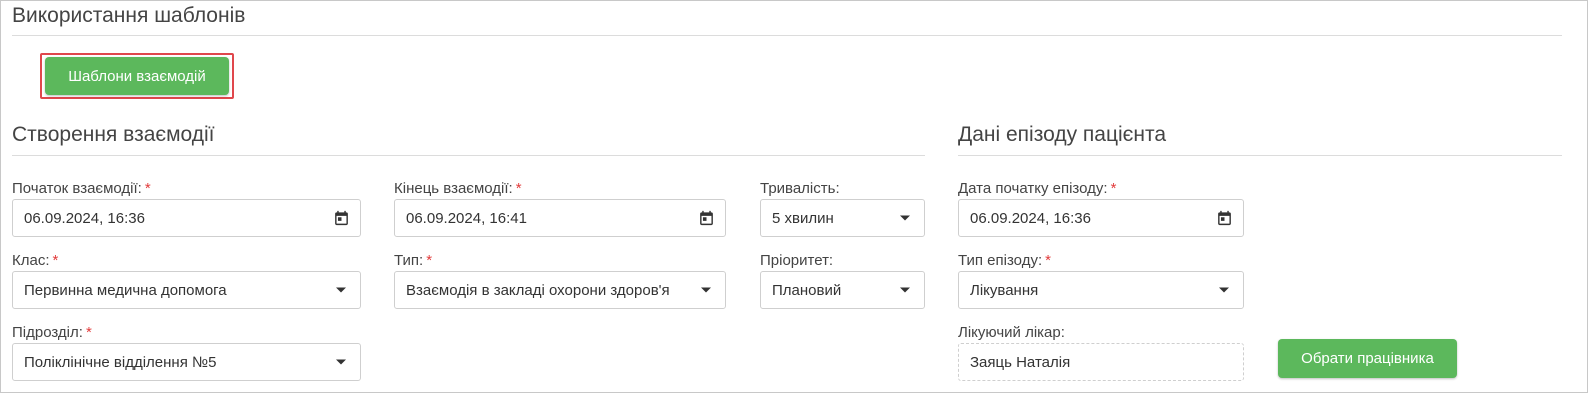 The height and width of the screenshot is (393, 1588). Describe the element at coordinates (1101, 362) in the screenshot. I see `doctor-field: Заяць Наталія` at that location.